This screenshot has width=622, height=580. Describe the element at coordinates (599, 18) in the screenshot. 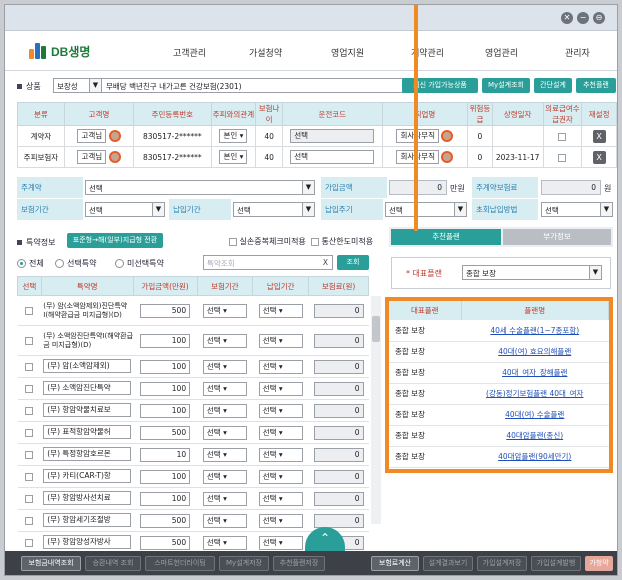

I see `gear-icon: ⊖` at that location.